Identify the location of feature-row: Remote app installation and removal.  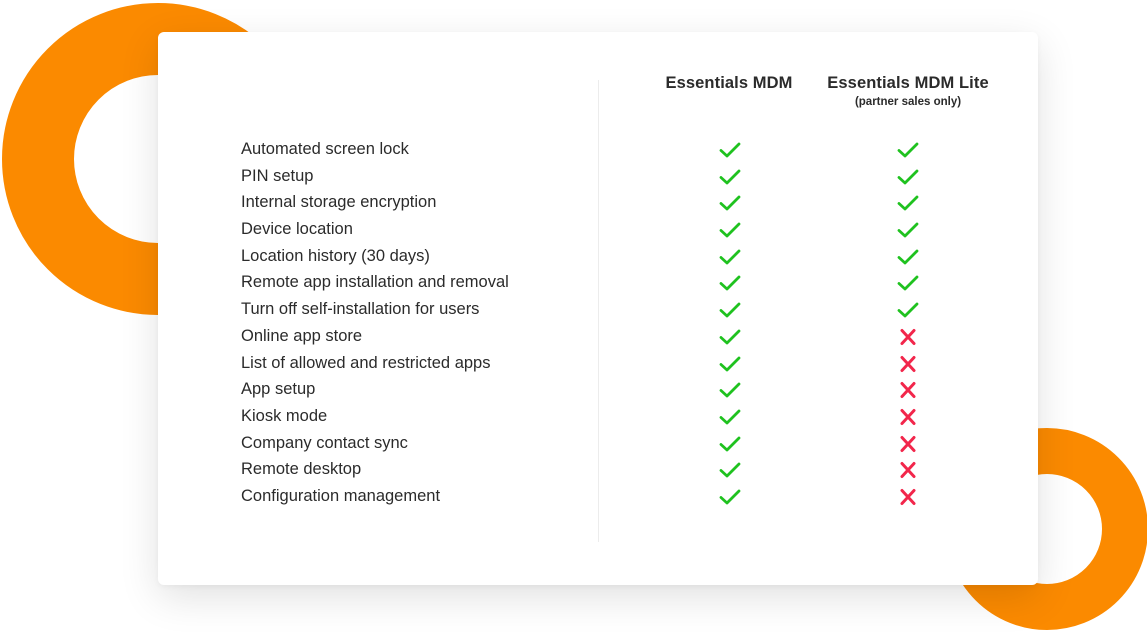
(621, 283).